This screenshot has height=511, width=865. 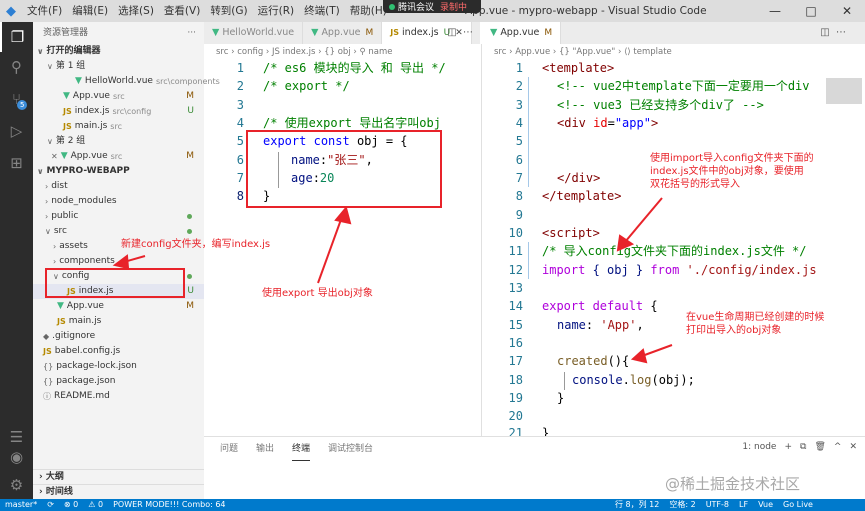 I want to click on tab-helloworld-vue: ▼ HelloWorld.vue, so click(x=254, y=33).